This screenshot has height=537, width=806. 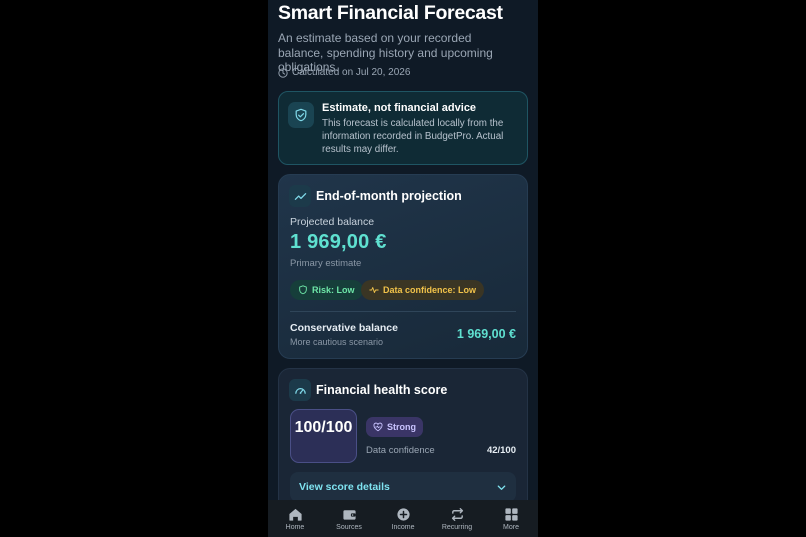 What do you see at coordinates (338, 242) in the screenshot?
I see `projected-balance-value: 1 969,00 €` at bounding box center [338, 242].